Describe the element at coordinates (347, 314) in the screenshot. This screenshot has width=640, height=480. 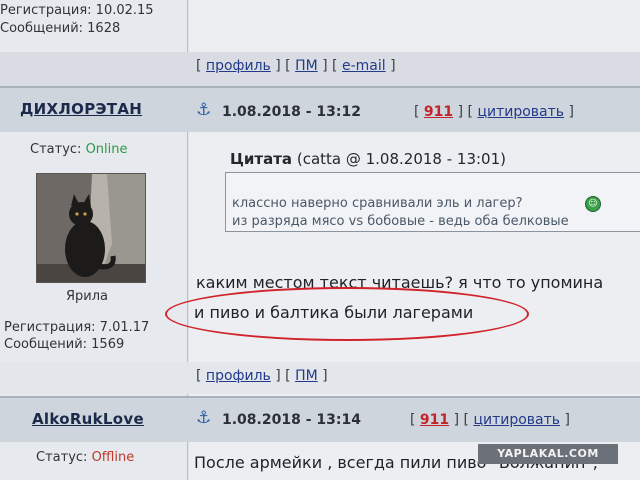
I see `highlight-oval` at that location.